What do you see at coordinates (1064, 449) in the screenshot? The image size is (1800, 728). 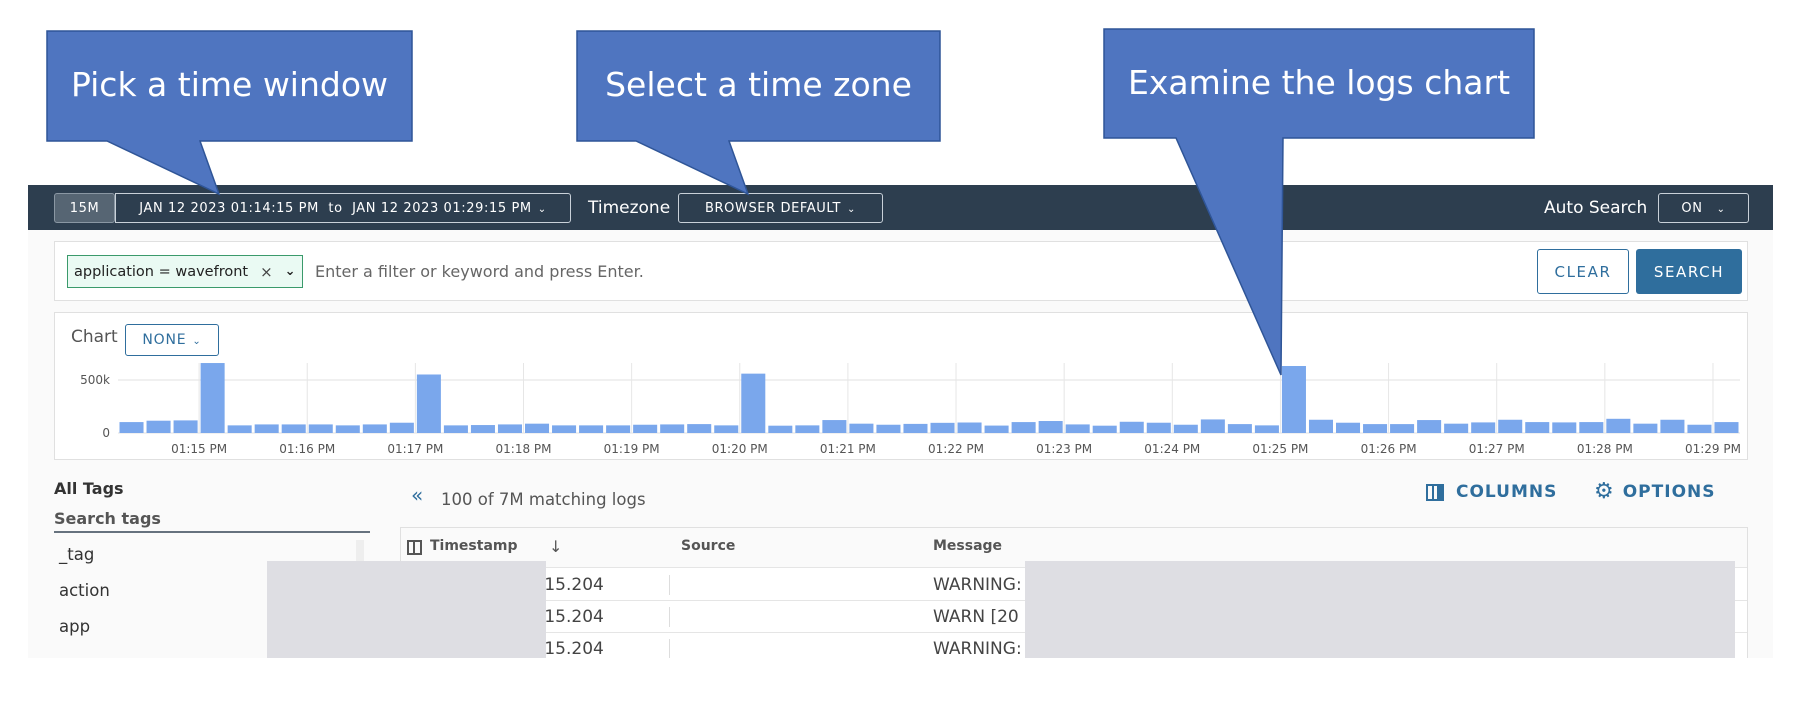 I see `x-tick-label: 01:23 PM` at bounding box center [1064, 449].